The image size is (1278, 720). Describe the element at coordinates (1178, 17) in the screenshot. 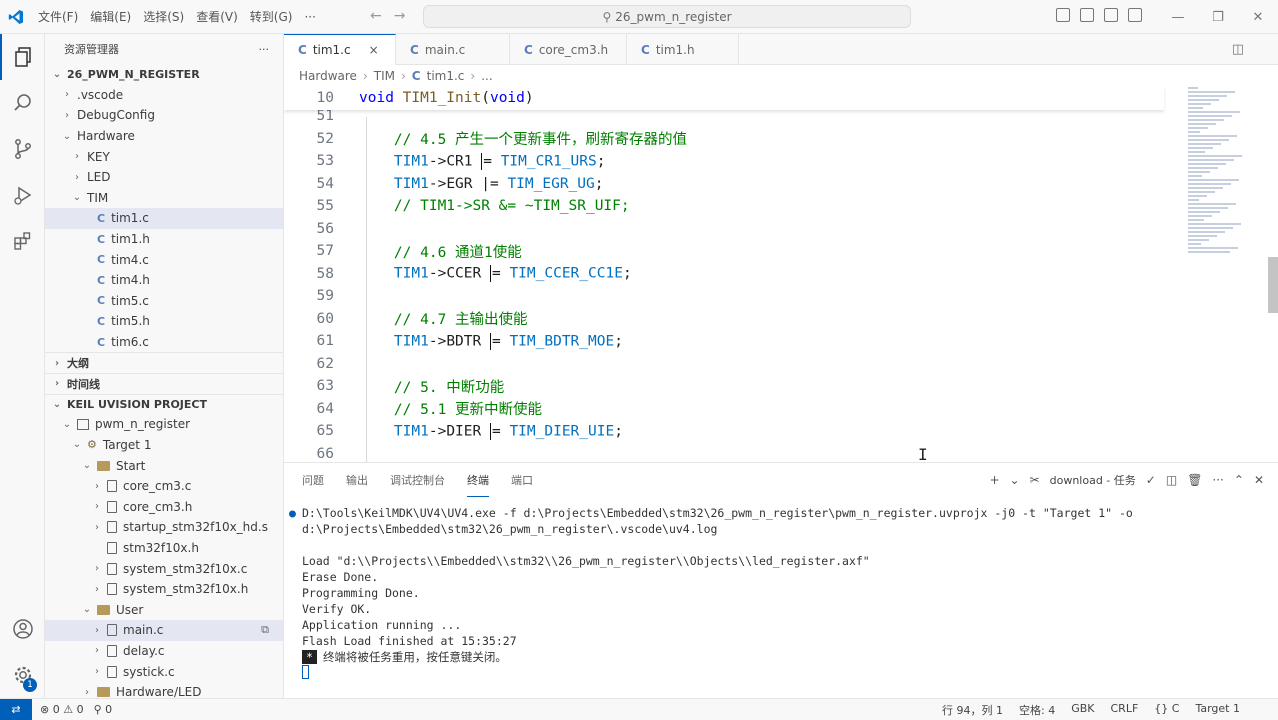

I see `minimize-icon: —` at that location.